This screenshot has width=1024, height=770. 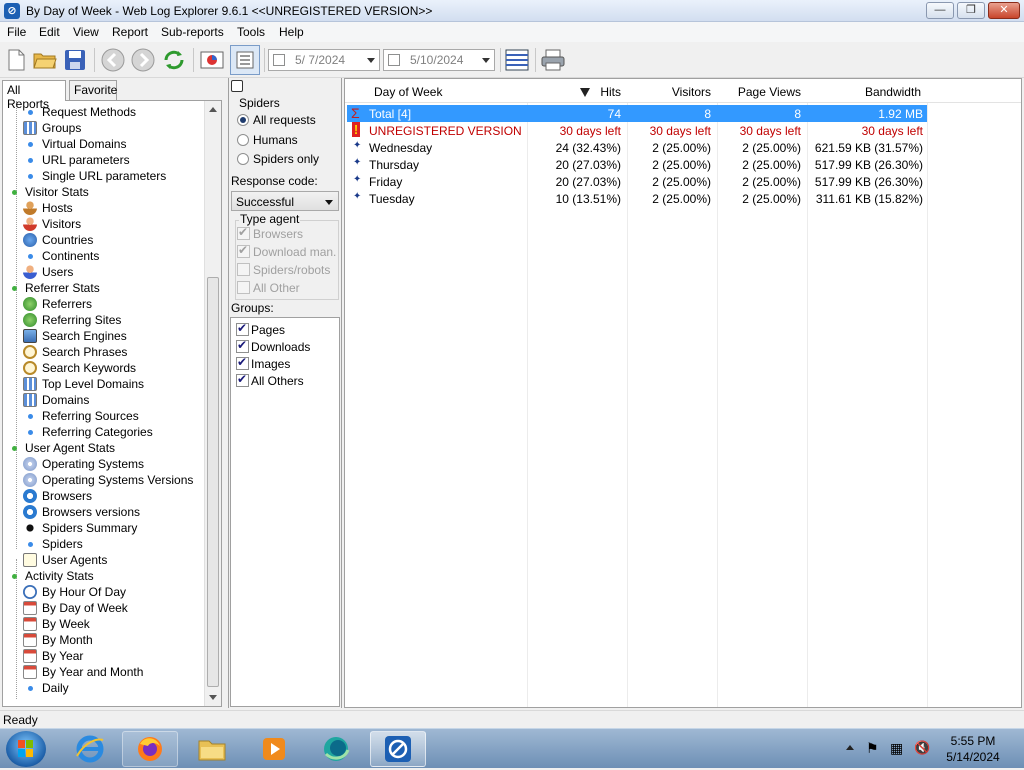 What do you see at coordinates (52, 224) in the screenshot?
I see `tree-item: Visitors` at bounding box center [52, 224].